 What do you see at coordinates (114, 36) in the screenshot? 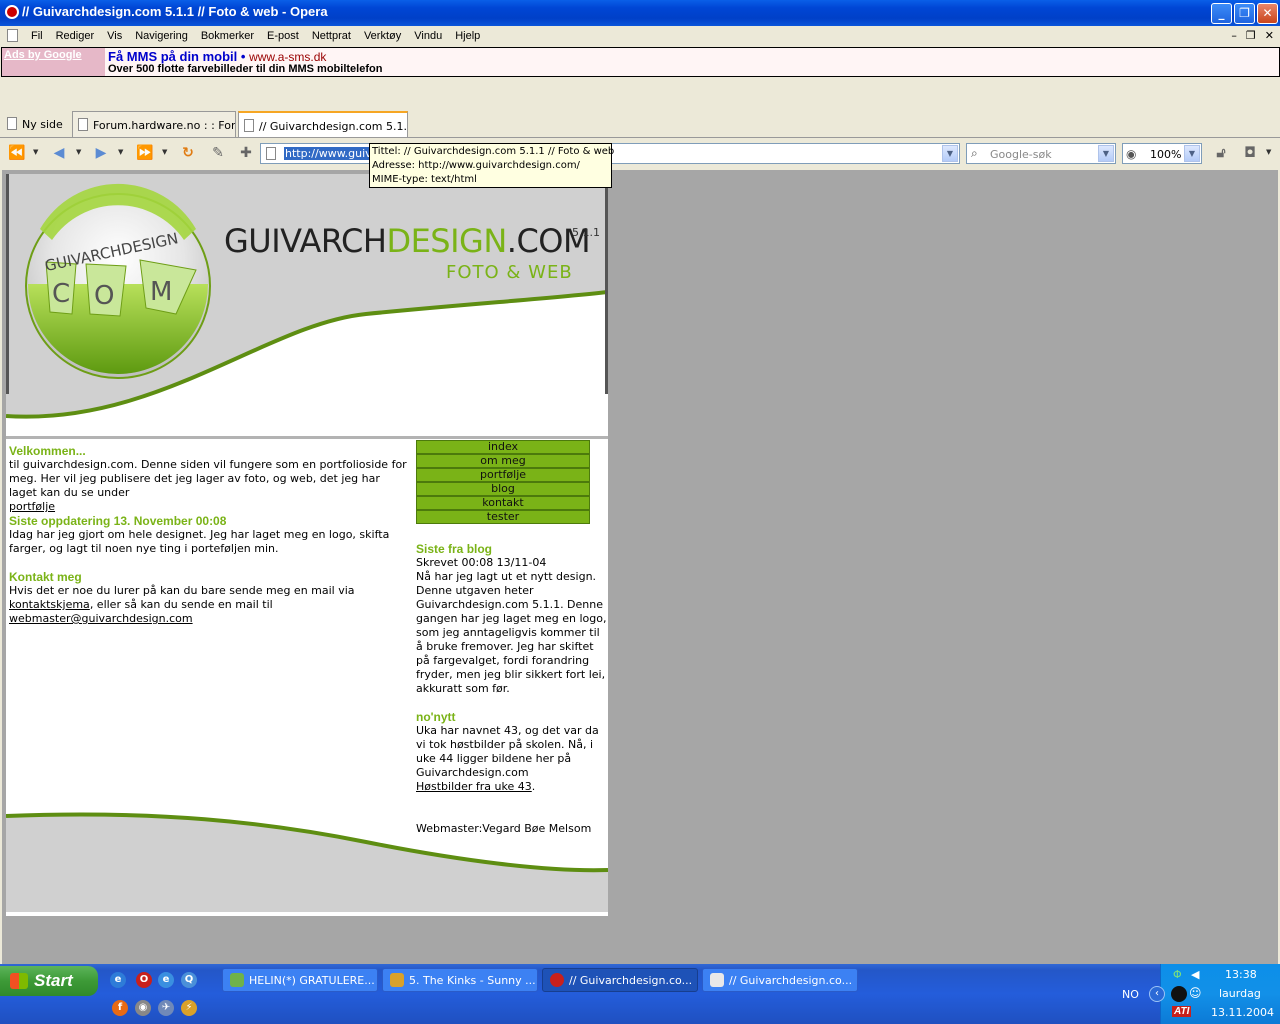
I see `menu-vis: Vis` at bounding box center [114, 36].